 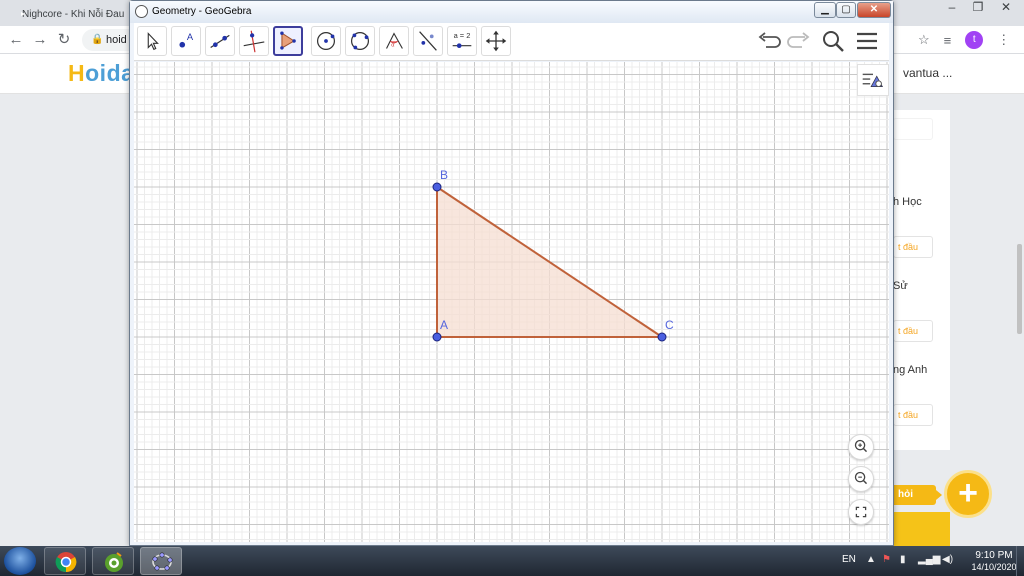 I want to click on chrome-menu-icon: ⋮, so click(x=1003, y=40).